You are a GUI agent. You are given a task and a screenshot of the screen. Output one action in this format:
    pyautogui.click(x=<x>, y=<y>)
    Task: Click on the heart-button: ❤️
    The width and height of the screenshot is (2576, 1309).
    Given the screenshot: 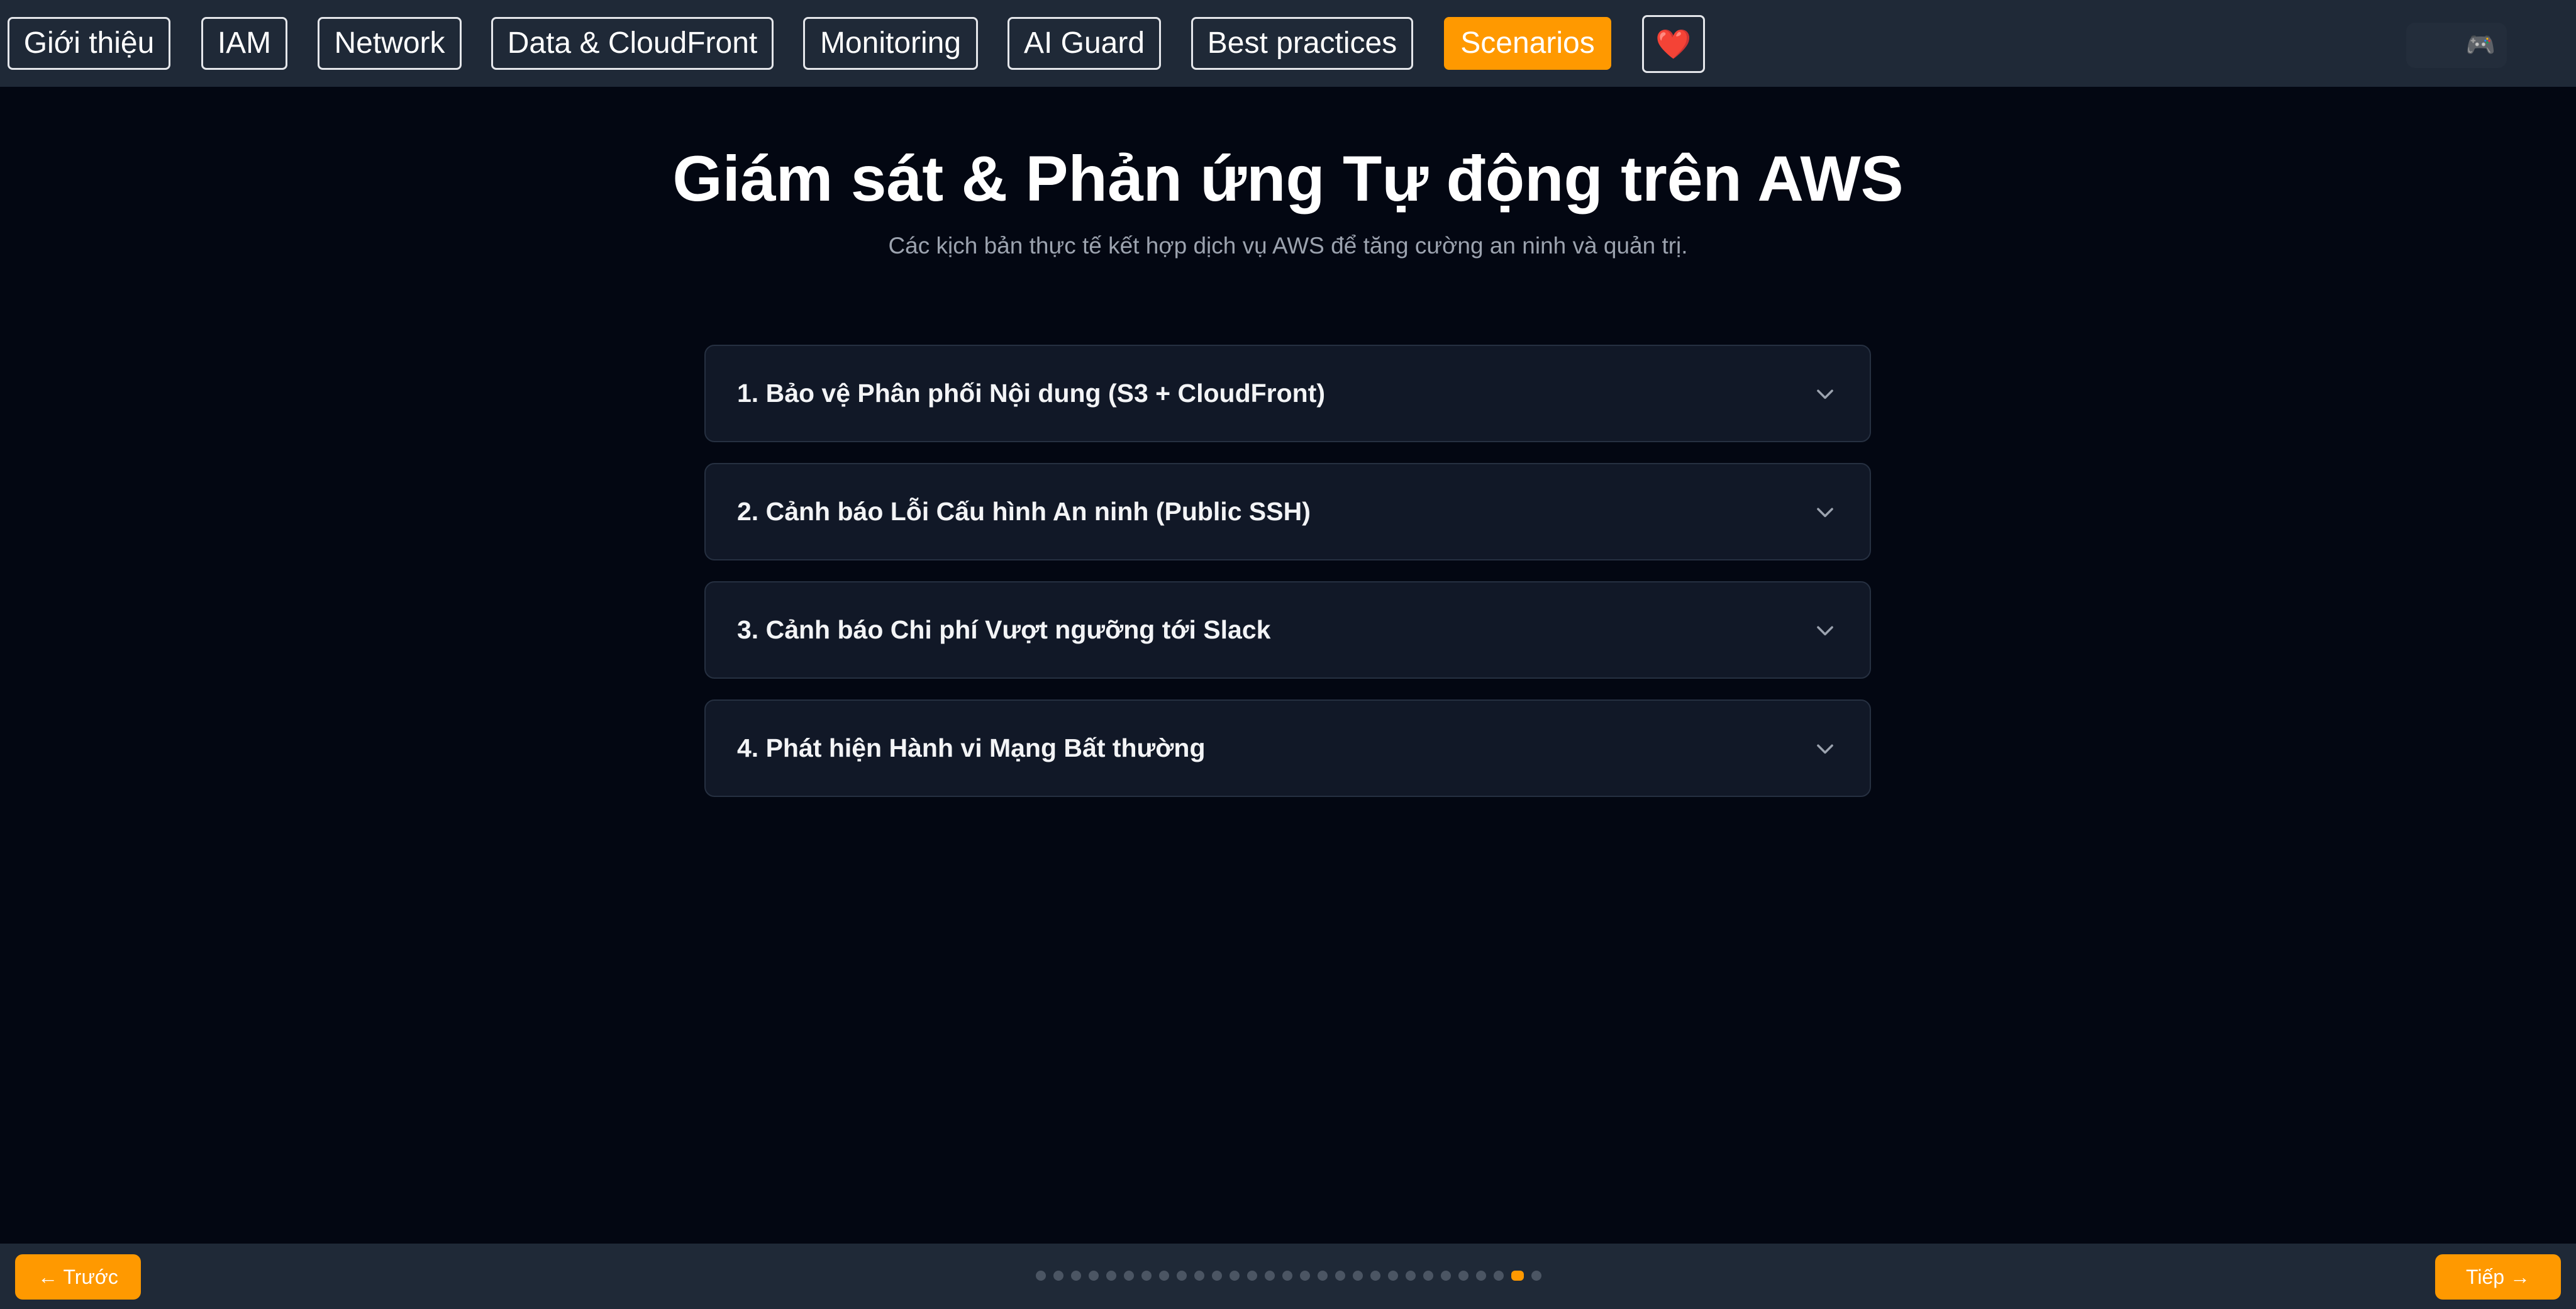 What is the action you would take?
    pyautogui.click(x=1673, y=44)
    